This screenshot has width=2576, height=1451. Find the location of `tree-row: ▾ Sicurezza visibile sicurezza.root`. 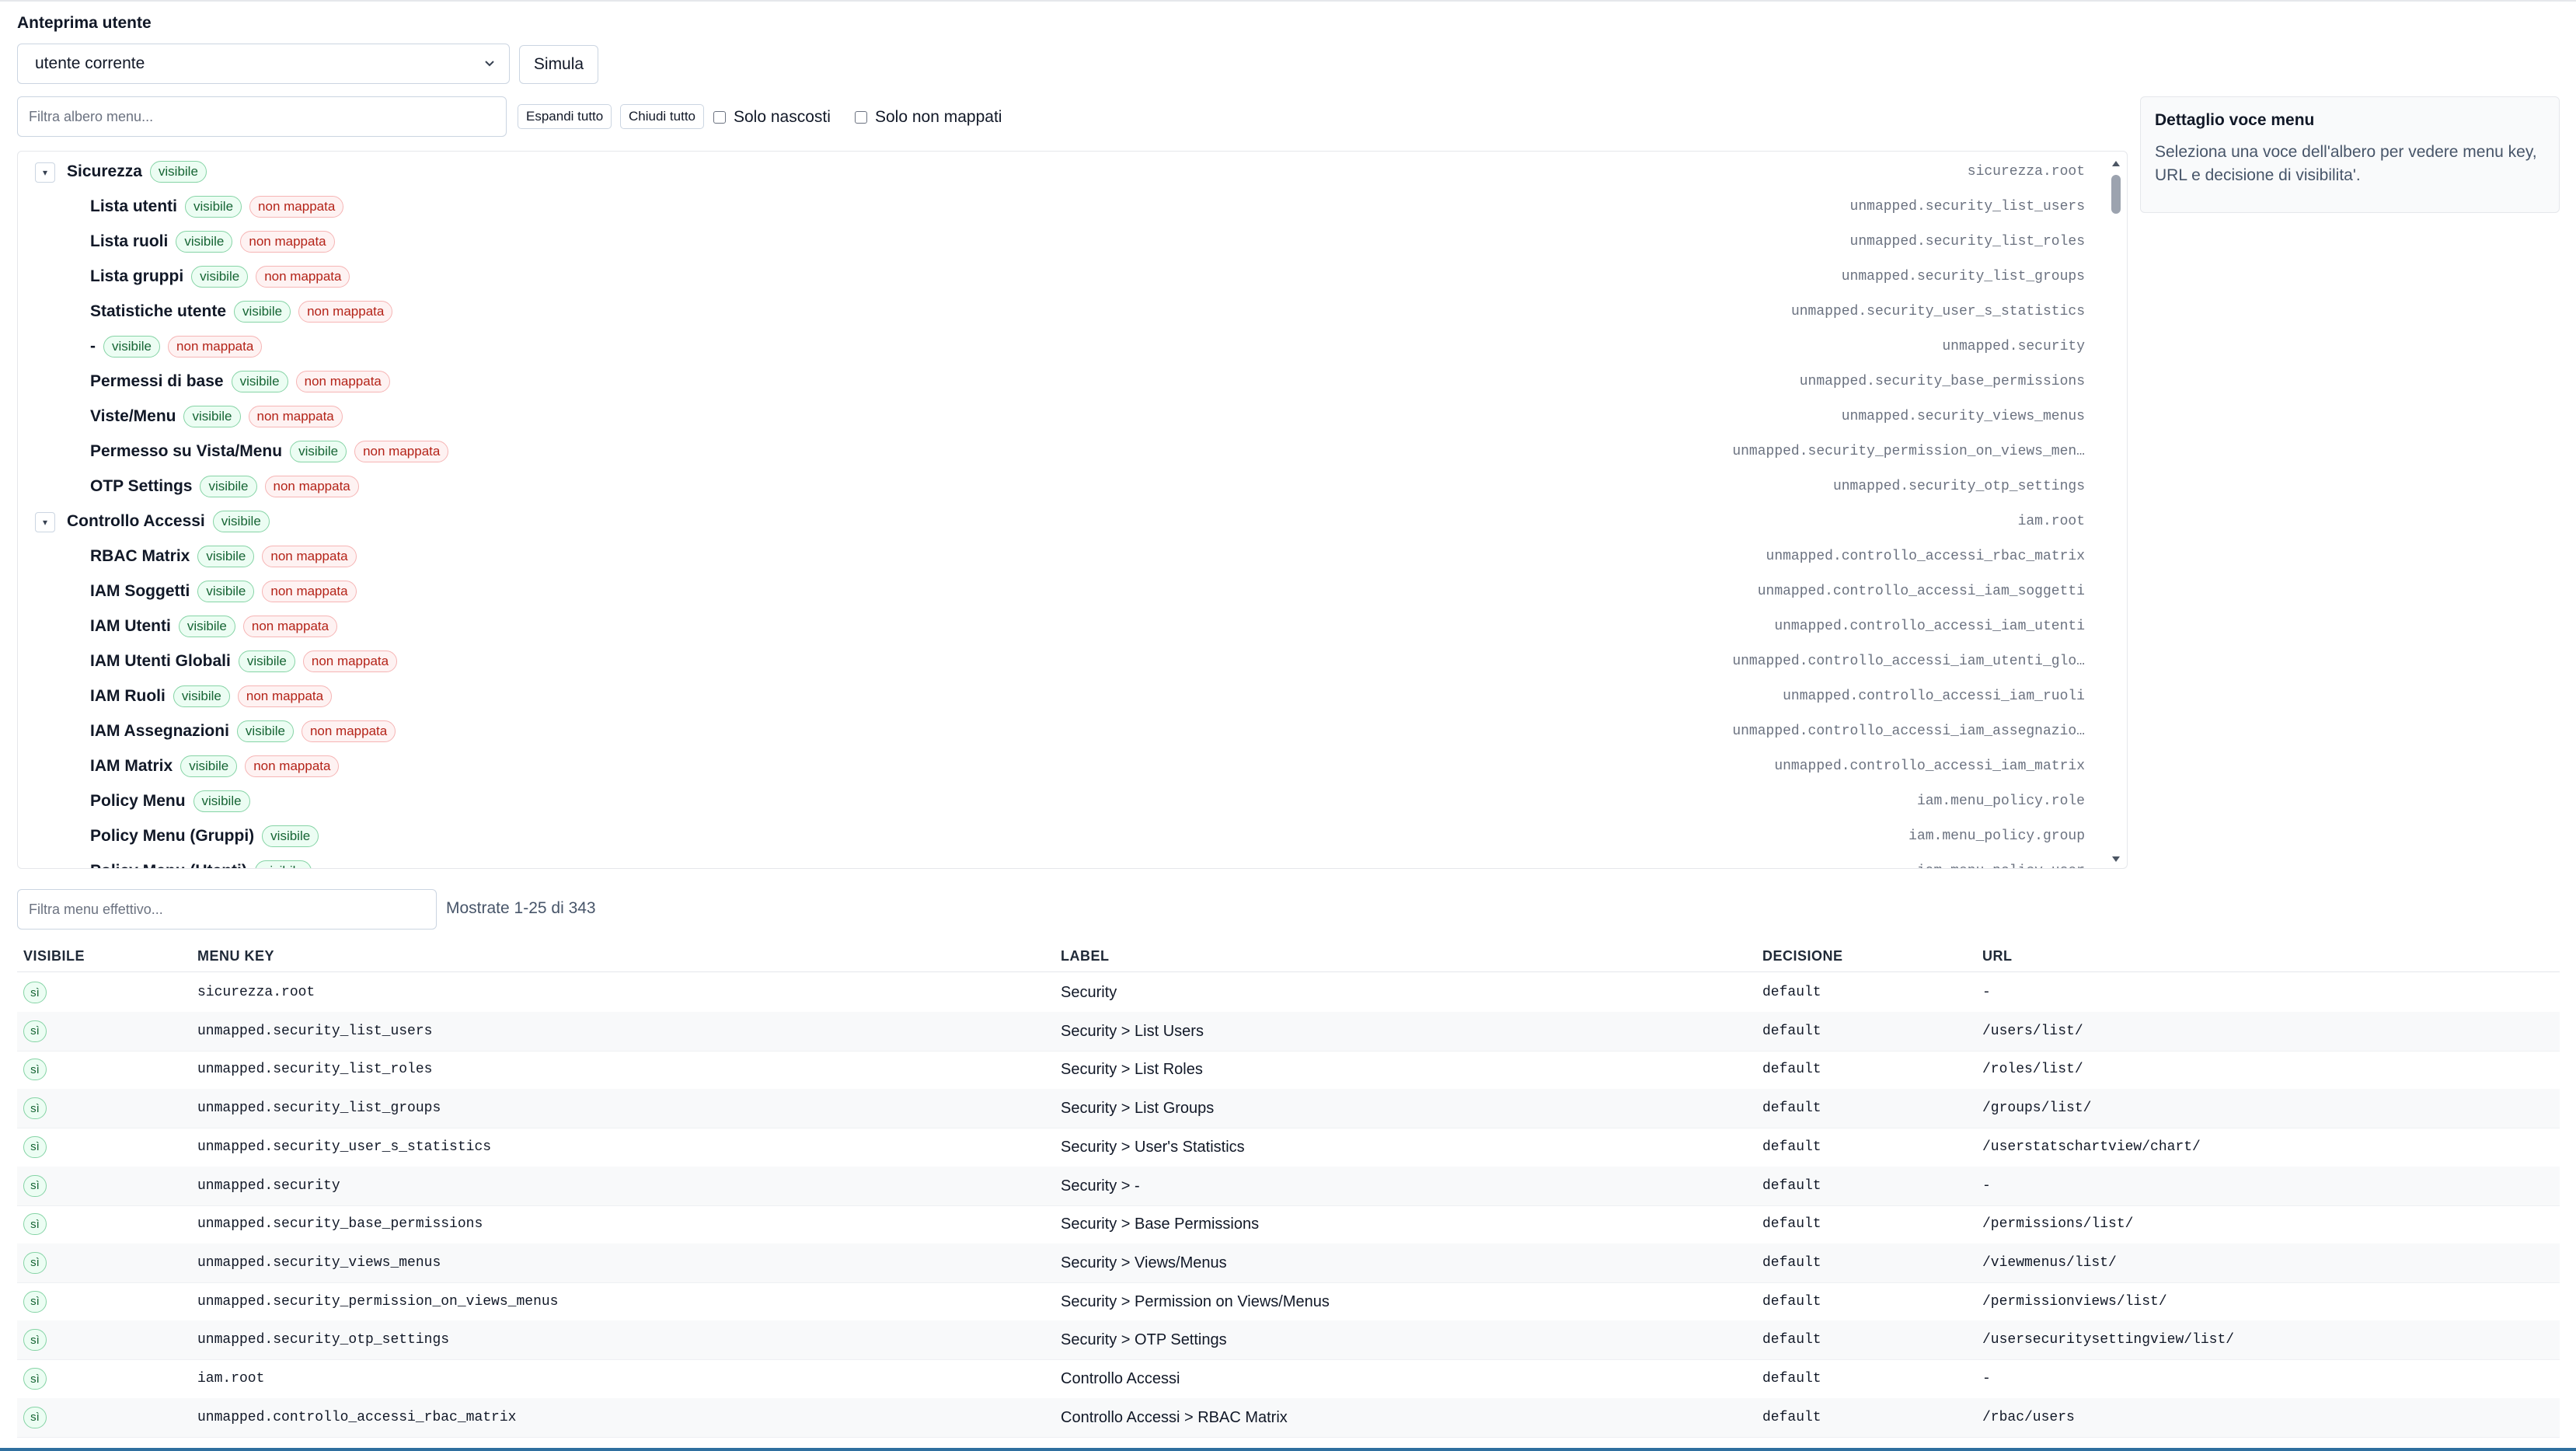

tree-row: ▾ Sicurezza visibile sicurezza.root is located at coordinates (1063, 172).